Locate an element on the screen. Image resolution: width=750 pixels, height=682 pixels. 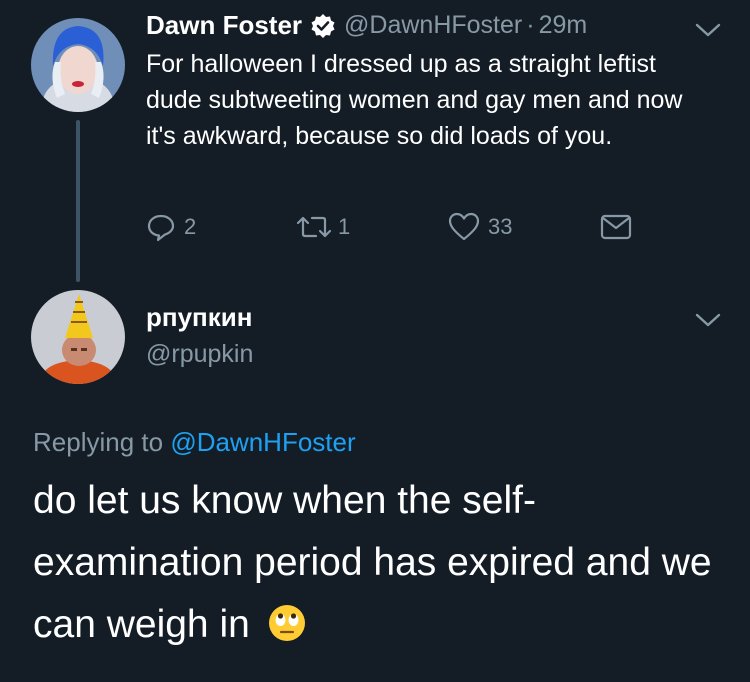
like-button: 33 is located at coordinates (480, 227).